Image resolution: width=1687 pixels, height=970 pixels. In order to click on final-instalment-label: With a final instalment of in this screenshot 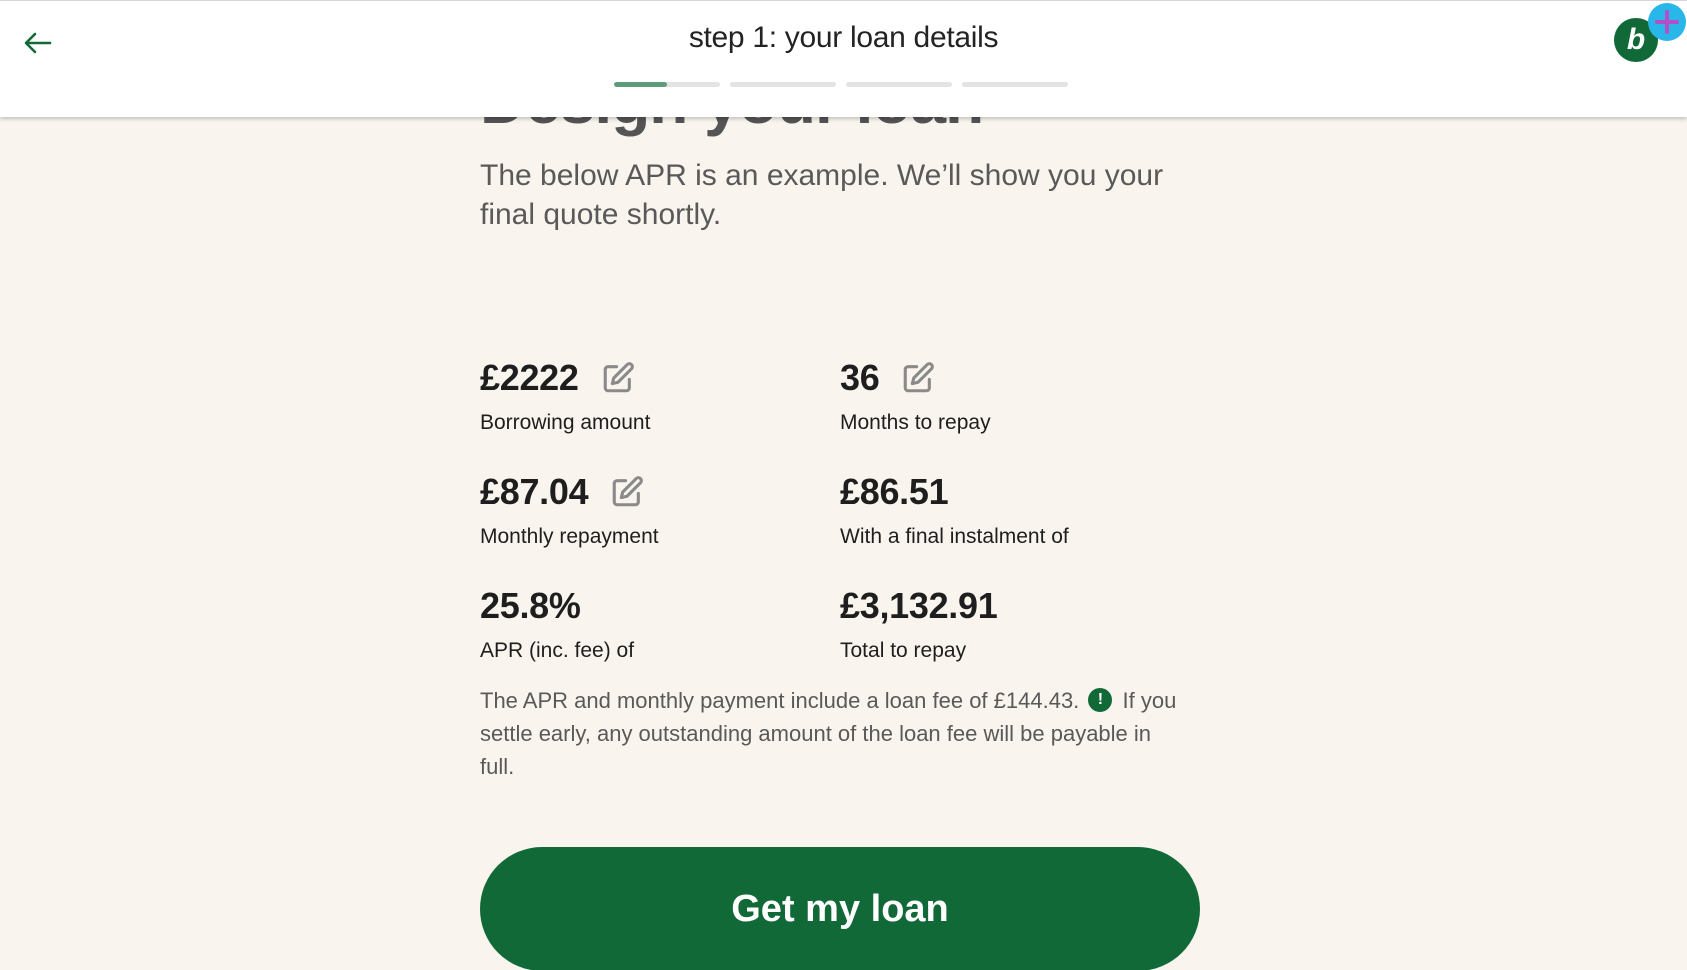, I will do `click(954, 536)`.